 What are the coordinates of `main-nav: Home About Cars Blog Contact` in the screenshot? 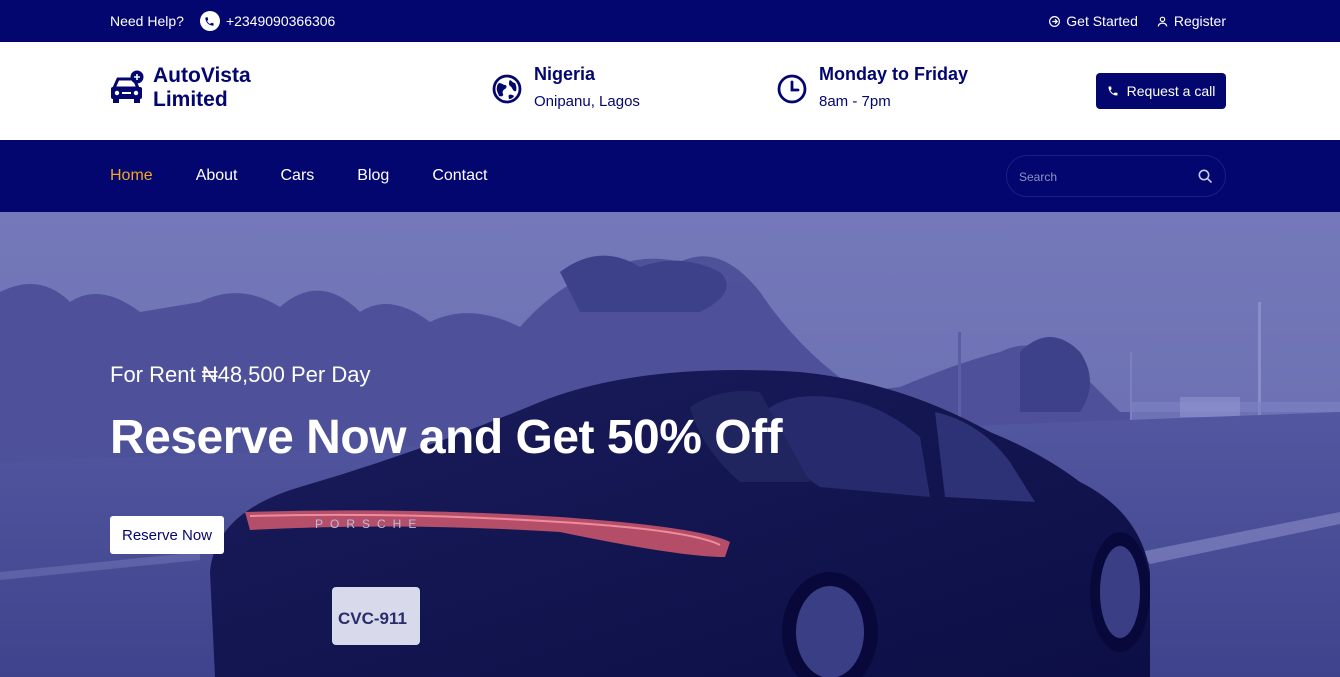 It's located at (670, 176).